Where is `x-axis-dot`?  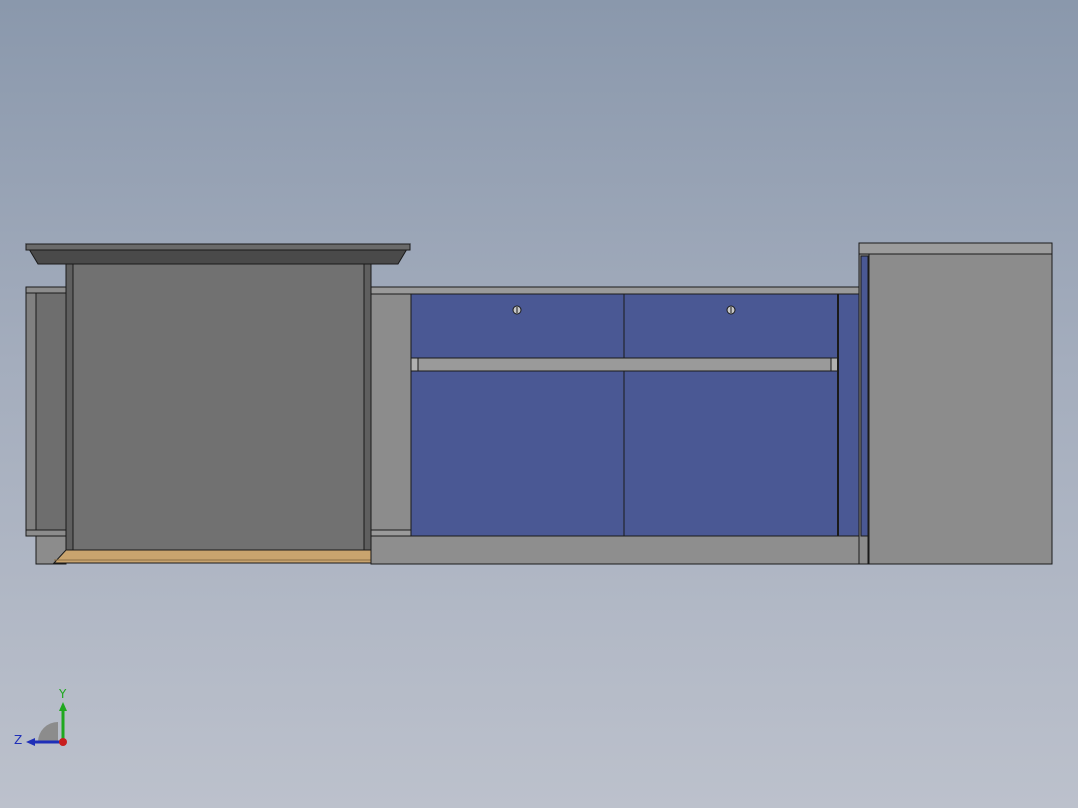 x-axis-dot is located at coordinates (63, 742).